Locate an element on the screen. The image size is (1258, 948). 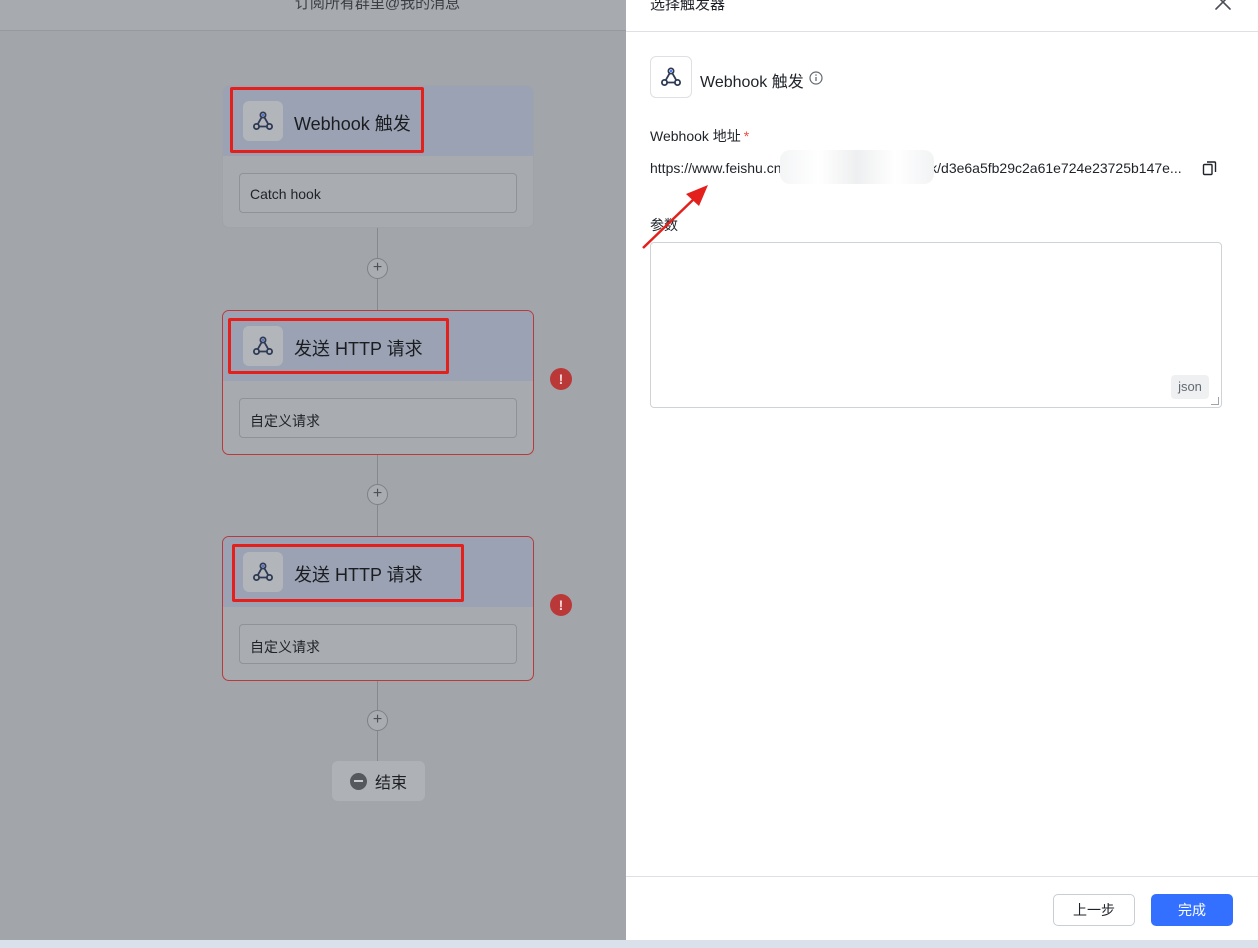
info-icon is located at coordinates (816, 78).